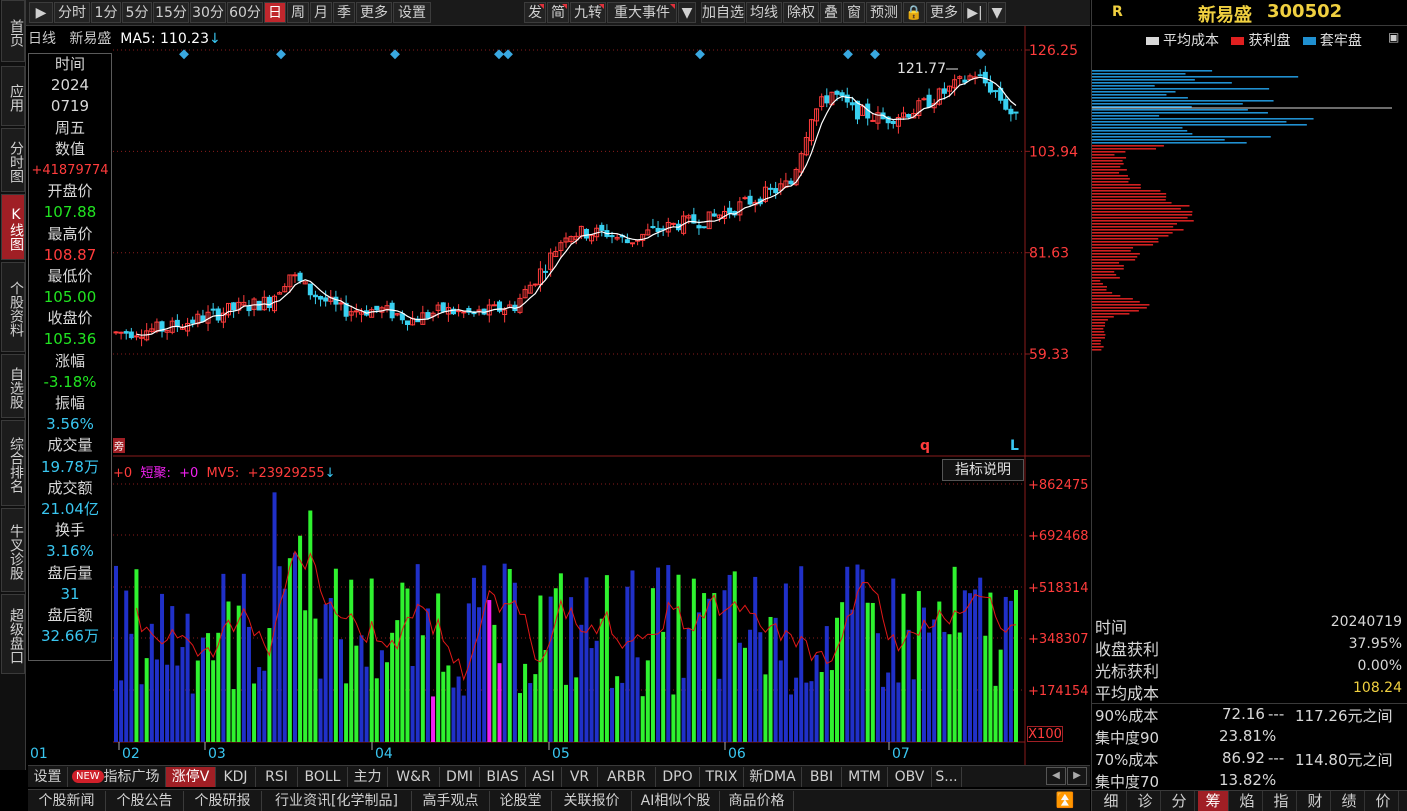  I want to click on indicator-tab-3: 涨停V, so click(191, 777).